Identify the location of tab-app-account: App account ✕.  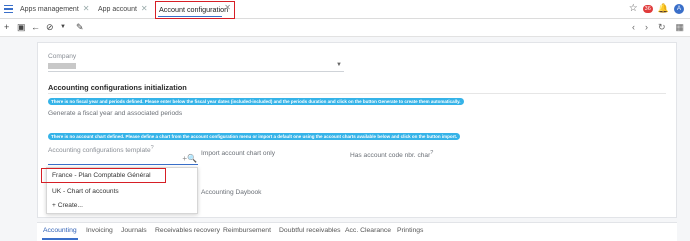
(123, 8).